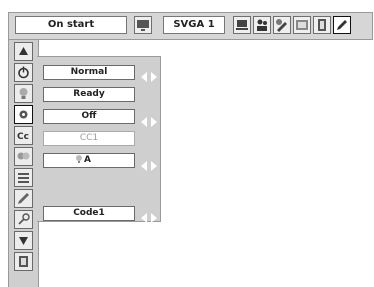 This screenshot has width=374, height=287. Describe the element at coordinates (89, 213) in the screenshot. I see `code1-value: Code1` at that location.